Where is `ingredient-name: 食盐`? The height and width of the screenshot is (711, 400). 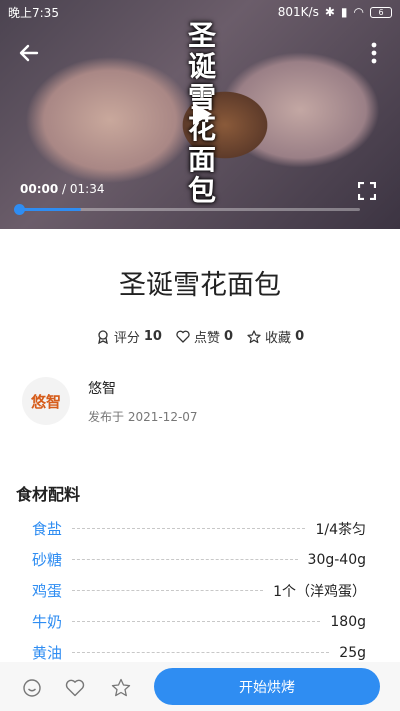
ingredient-name: 食盐 is located at coordinates (47, 528).